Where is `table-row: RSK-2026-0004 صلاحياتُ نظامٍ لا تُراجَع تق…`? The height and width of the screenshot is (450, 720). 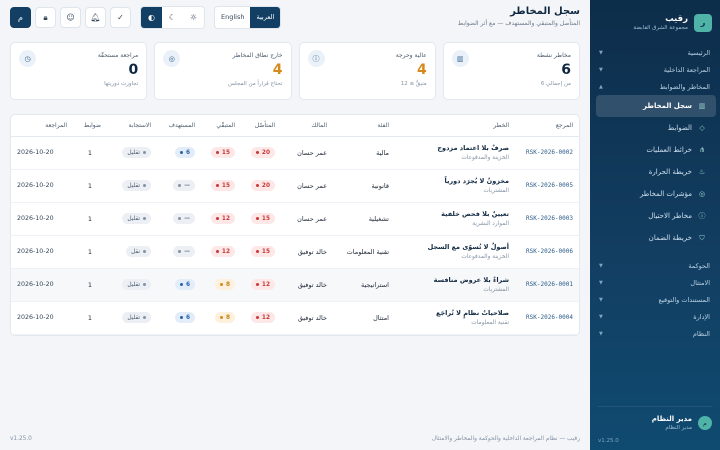
table-row: RSK-2026-0004 صلاحياتُ نظامٍ لا تُراجَع تق… is located at coordinates (295, 318).